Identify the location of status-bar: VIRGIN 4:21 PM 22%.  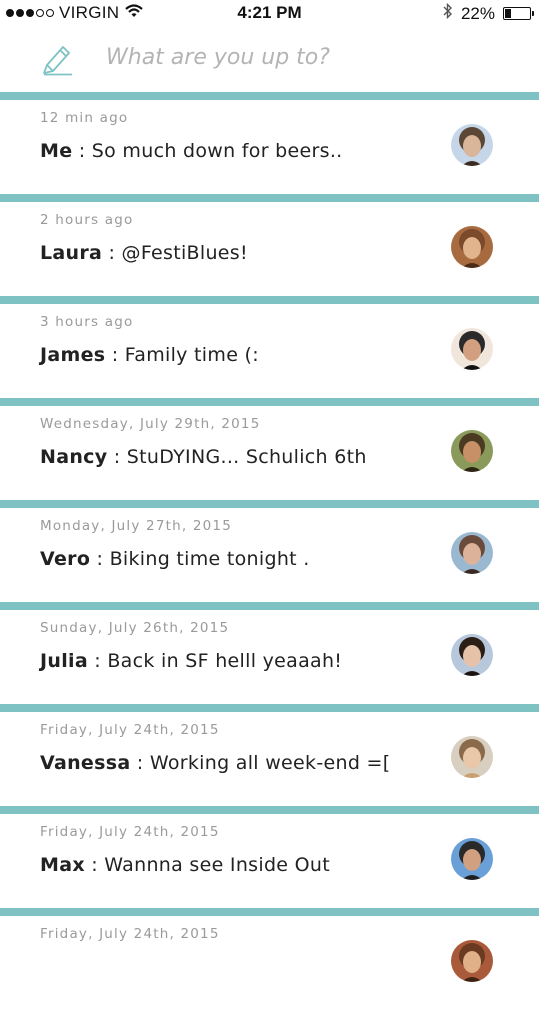
(269, 14).